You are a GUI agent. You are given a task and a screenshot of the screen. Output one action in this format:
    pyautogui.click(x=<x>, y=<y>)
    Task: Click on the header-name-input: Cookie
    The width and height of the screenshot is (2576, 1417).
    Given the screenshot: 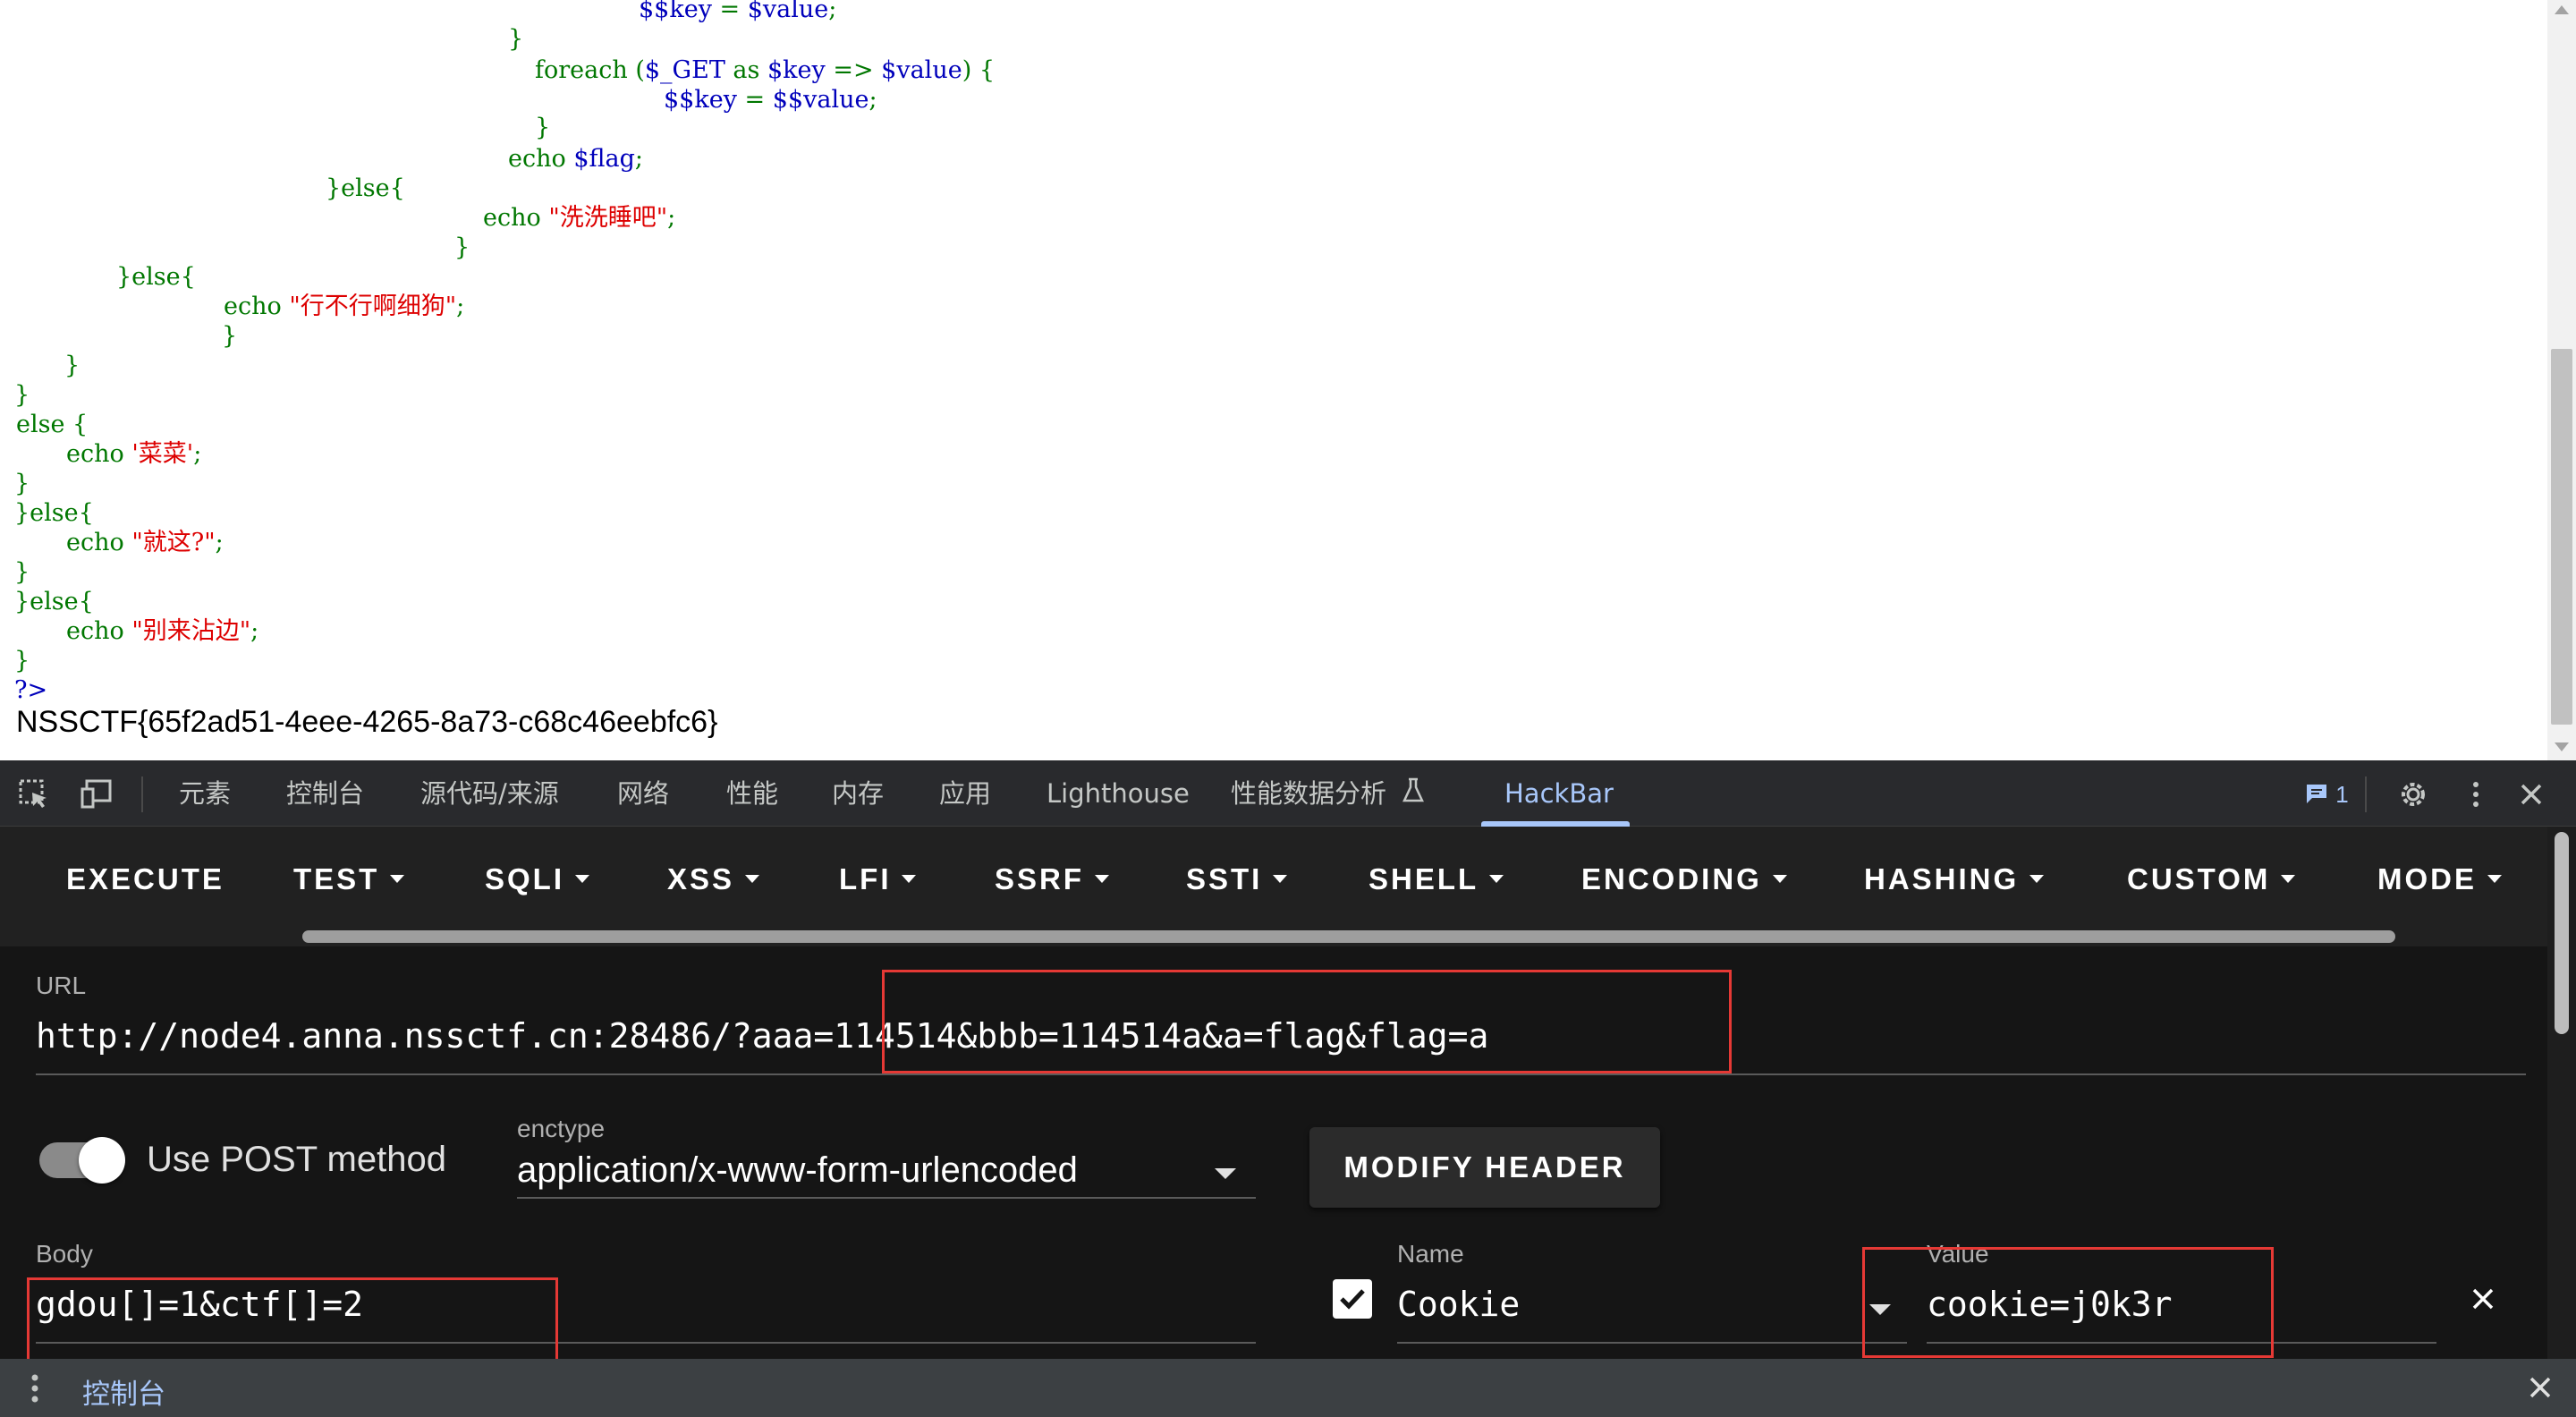 What is the action you would take?
    pyautogui.click(x=1458, y=1305)
    